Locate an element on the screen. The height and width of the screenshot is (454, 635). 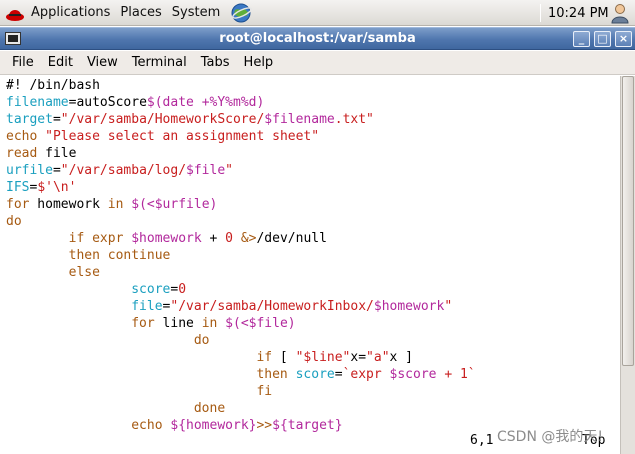
code-token: echo is located at coordinates (88, 425).